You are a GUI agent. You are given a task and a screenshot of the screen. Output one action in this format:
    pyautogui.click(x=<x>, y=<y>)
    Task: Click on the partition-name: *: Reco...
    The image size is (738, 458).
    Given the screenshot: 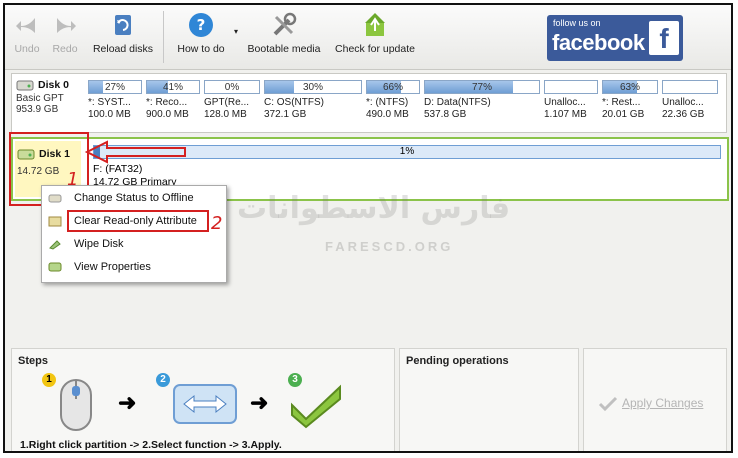 What is the action you would take?
    pyautogui.click(x=167, y=102)
    